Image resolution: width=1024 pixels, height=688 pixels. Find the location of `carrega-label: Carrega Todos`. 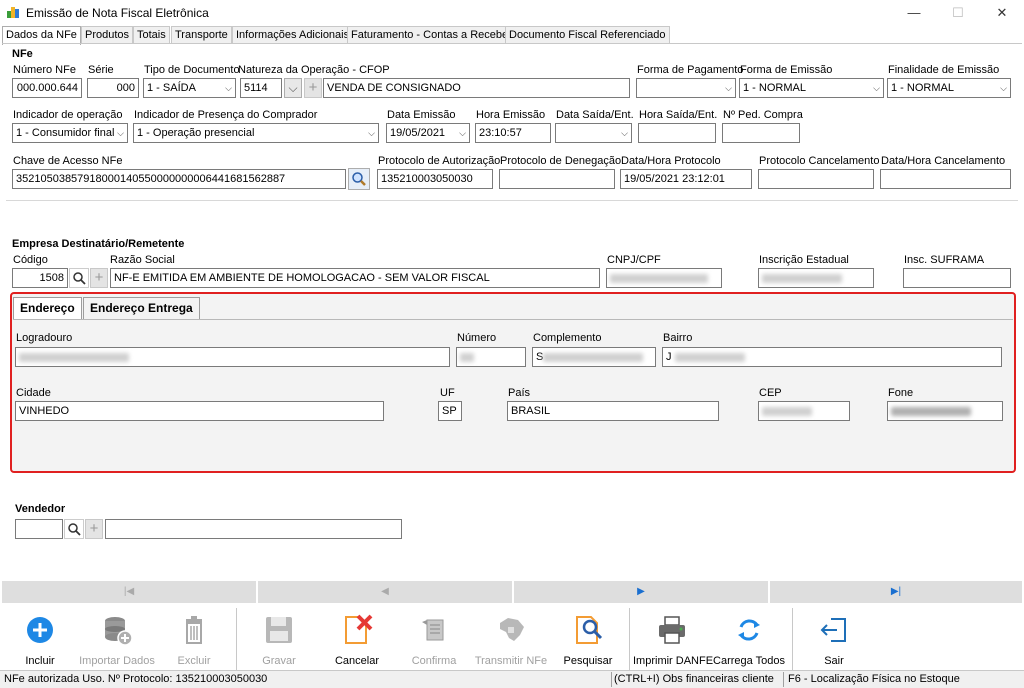

carrega-label: Carrega Todos is located at coordinates (749, 661).